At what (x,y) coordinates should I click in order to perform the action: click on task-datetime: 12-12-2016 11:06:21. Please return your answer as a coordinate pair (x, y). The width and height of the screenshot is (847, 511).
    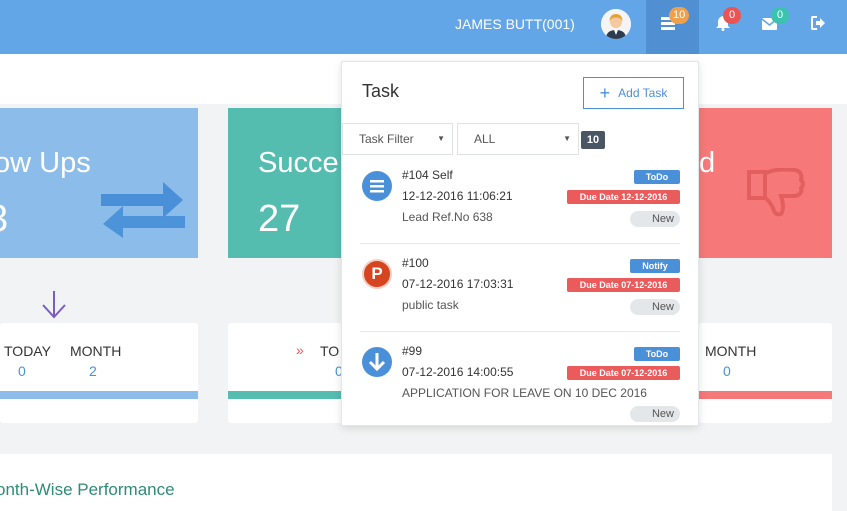
    Looking at the image, I should click on (457, 196).